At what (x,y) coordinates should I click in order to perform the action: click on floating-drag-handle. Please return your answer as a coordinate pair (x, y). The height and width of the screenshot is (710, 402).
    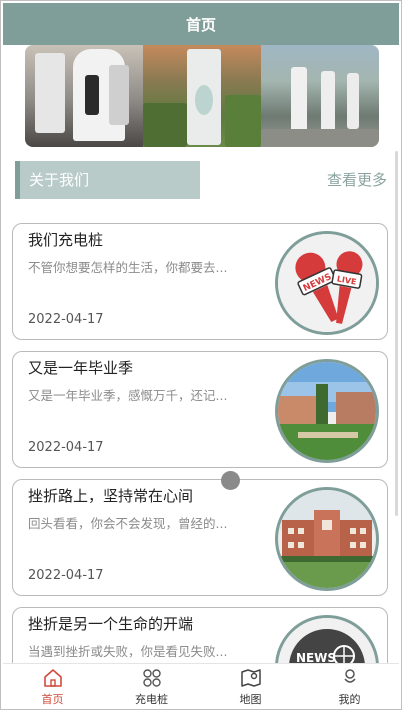
    Looking at the image, I should click on (230, 480).